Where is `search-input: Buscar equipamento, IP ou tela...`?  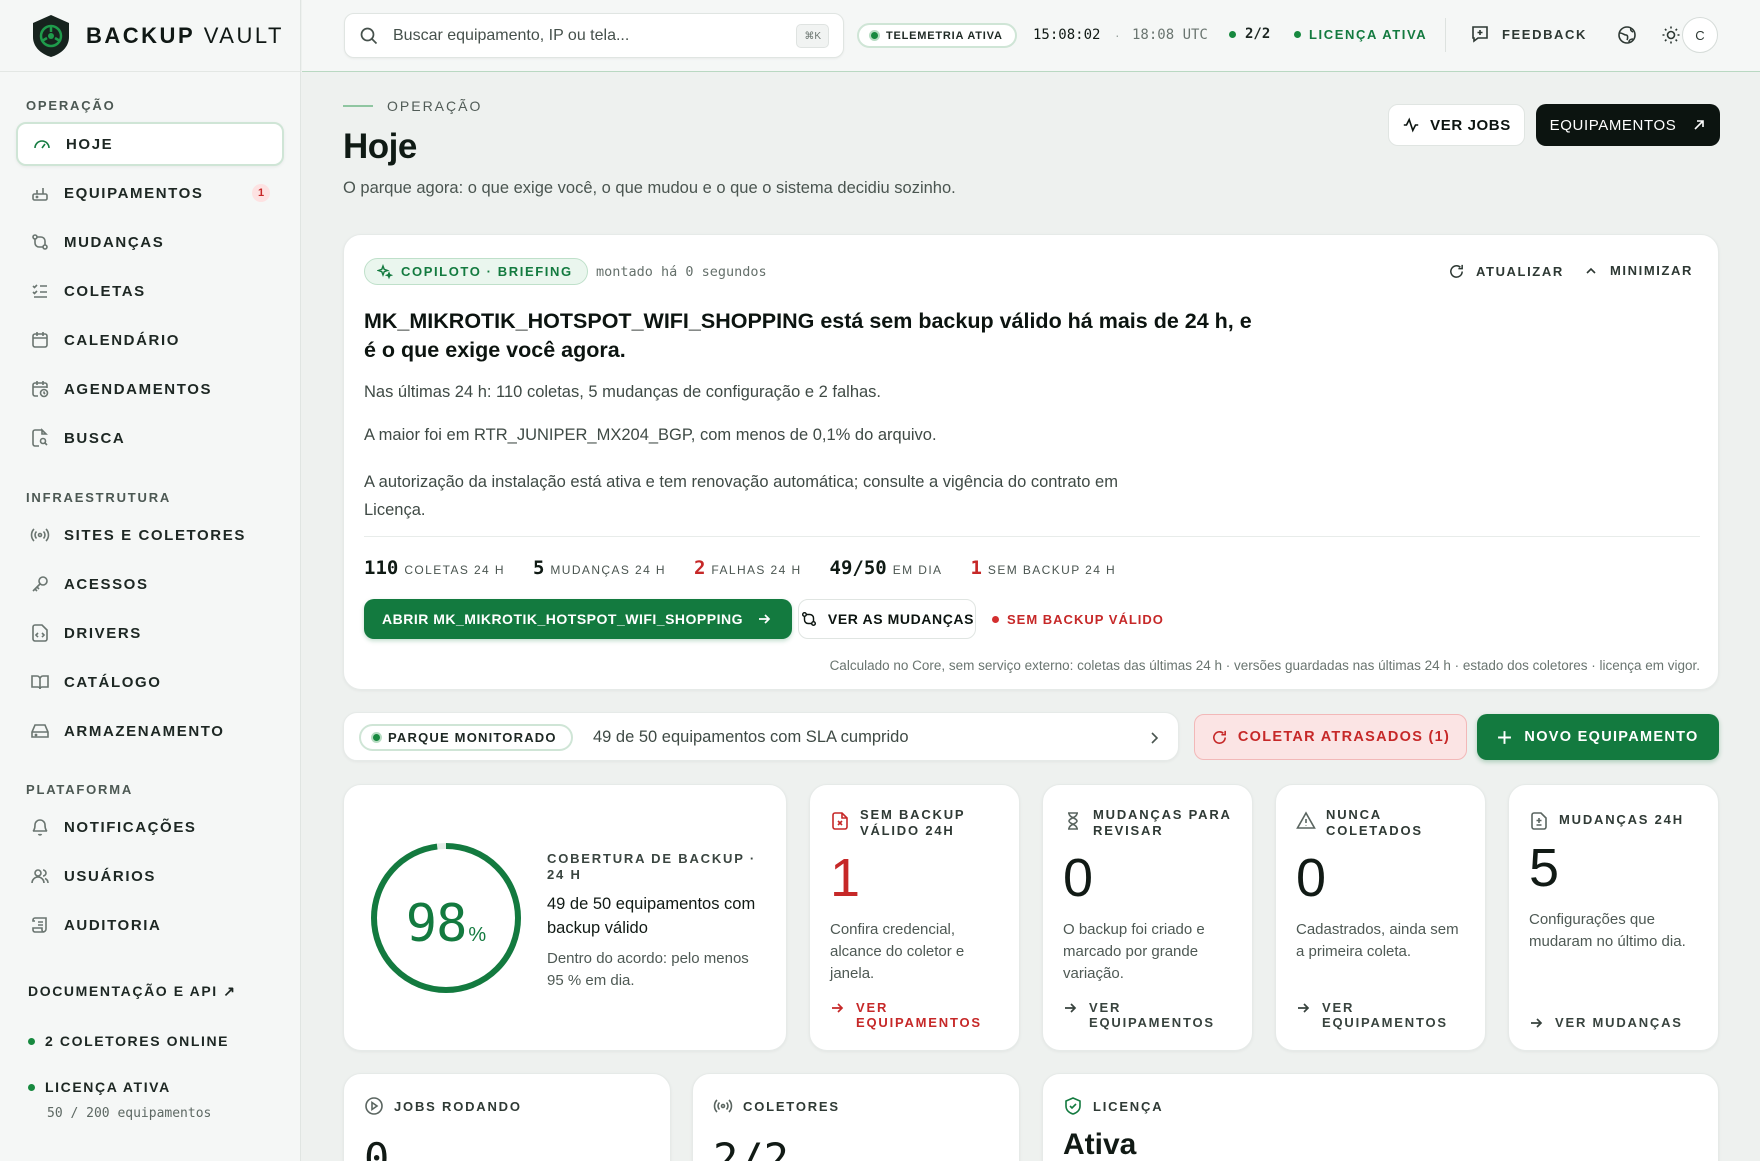 search-input: Buscar equipamento, IP ou tela... is located at coordinates (511, 36).